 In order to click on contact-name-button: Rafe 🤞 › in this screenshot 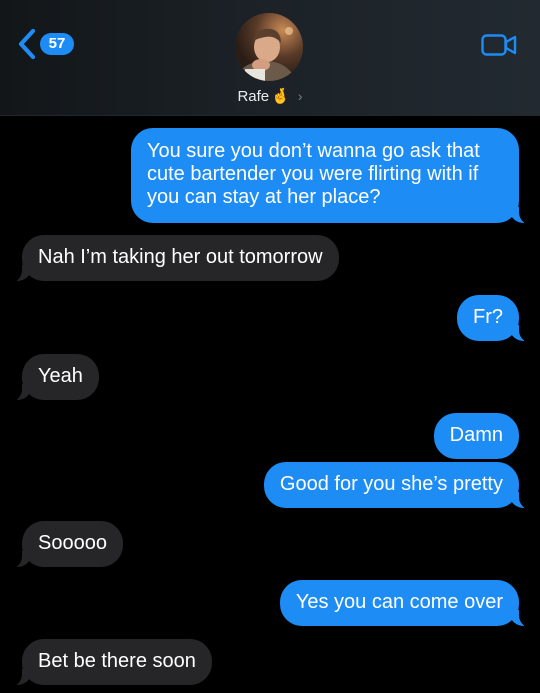, I will do `click(270, 96)`.